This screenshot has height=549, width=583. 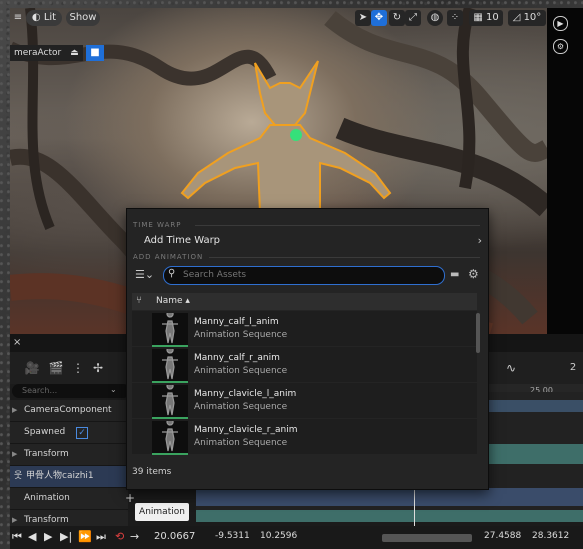 What do you see at coordinates (518, 17) in the screenshot?
I see `angle-icon: ◿` at bounding box center [518, 17].